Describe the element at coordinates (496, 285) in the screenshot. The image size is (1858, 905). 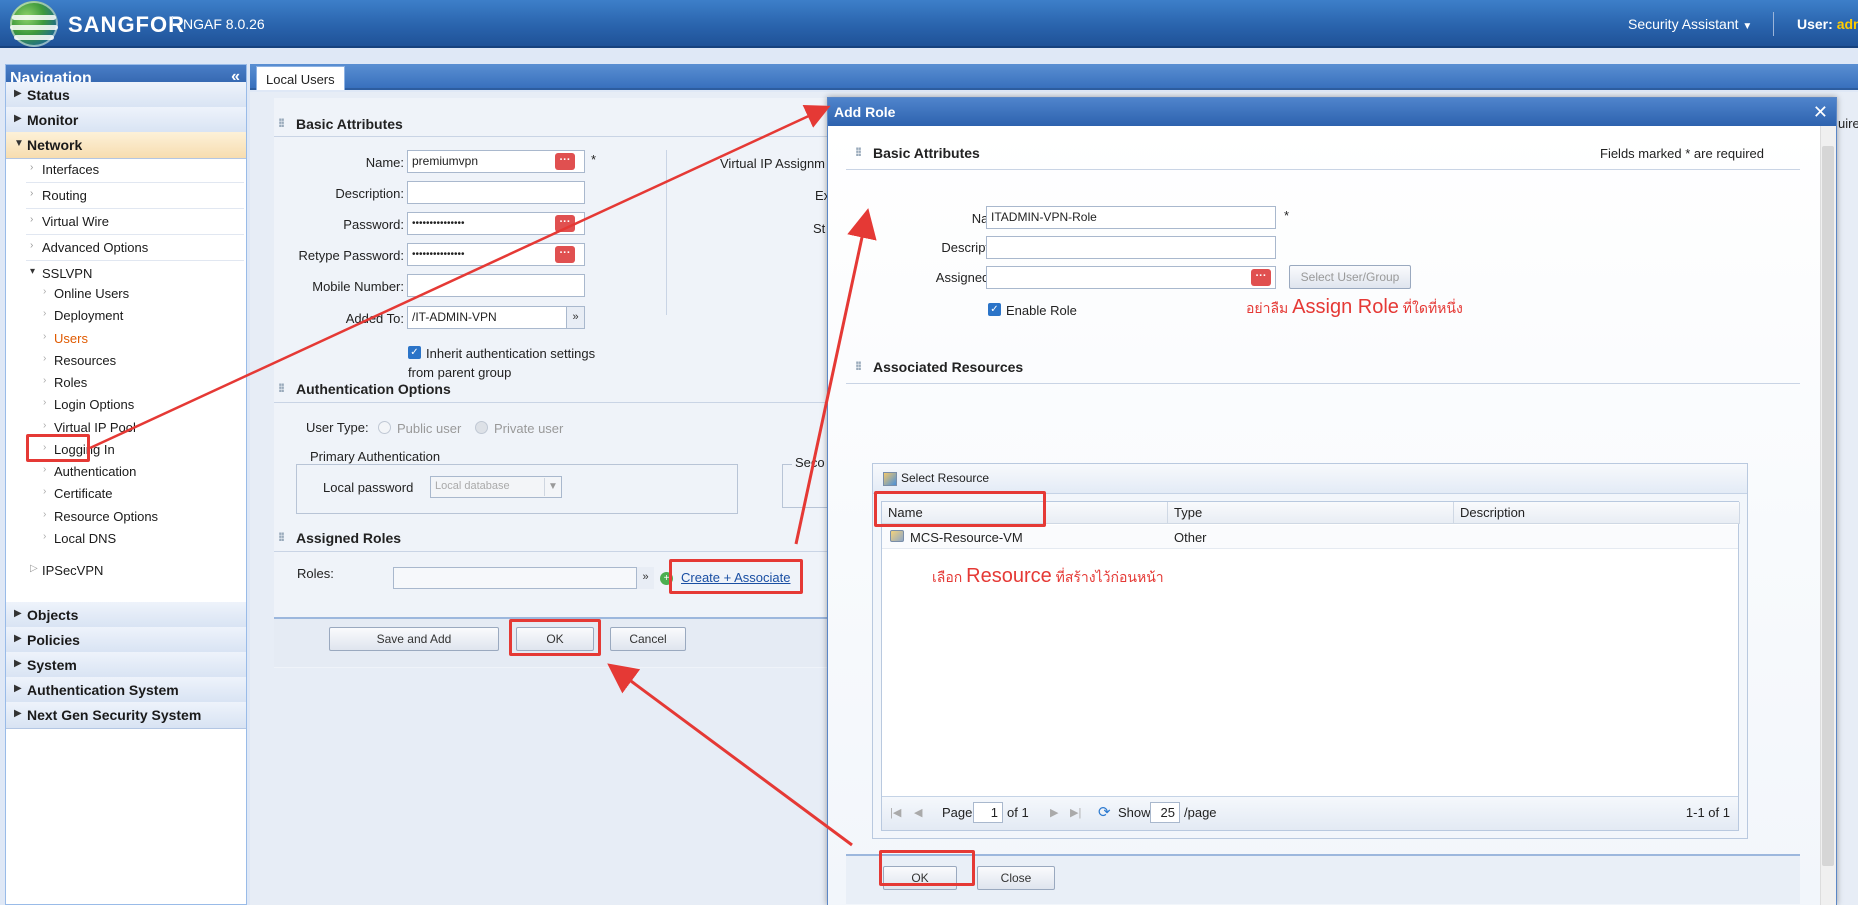
I see `mobile-number-input` at that location.